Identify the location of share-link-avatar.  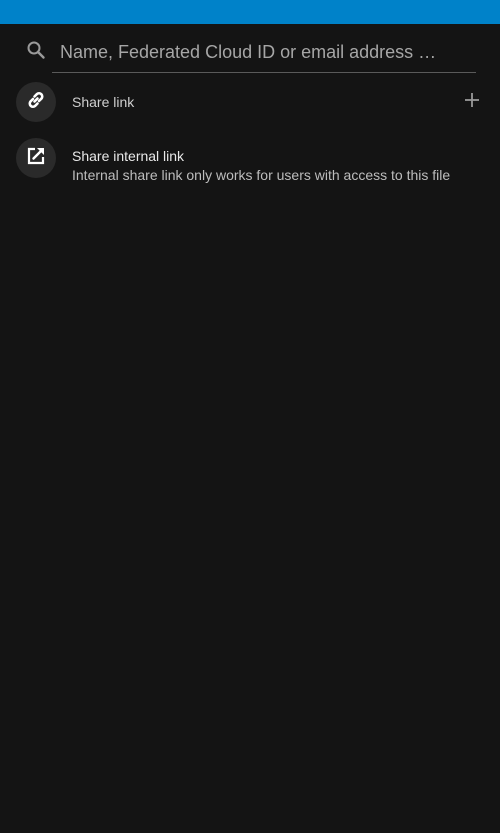
(36, 102).